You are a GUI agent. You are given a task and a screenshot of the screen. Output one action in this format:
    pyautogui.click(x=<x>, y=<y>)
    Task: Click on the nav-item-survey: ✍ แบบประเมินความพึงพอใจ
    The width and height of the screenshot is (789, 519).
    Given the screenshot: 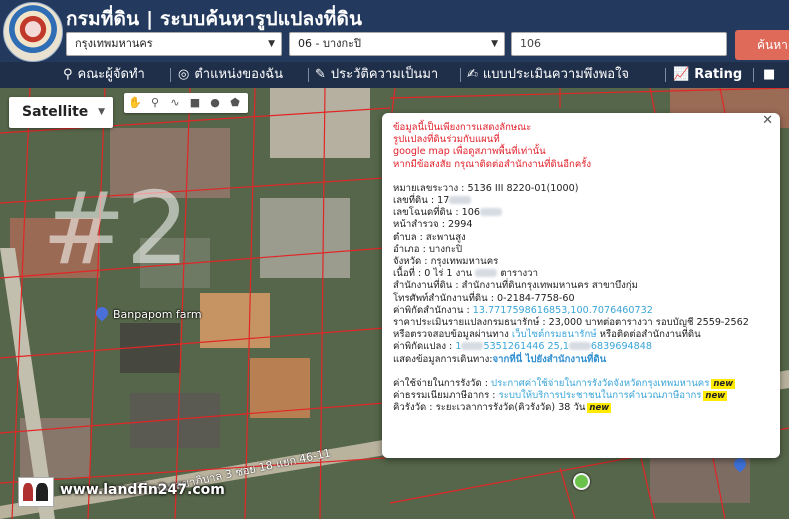 What is the action you would take?
    pyautogui.click(x=548, y=75)
    